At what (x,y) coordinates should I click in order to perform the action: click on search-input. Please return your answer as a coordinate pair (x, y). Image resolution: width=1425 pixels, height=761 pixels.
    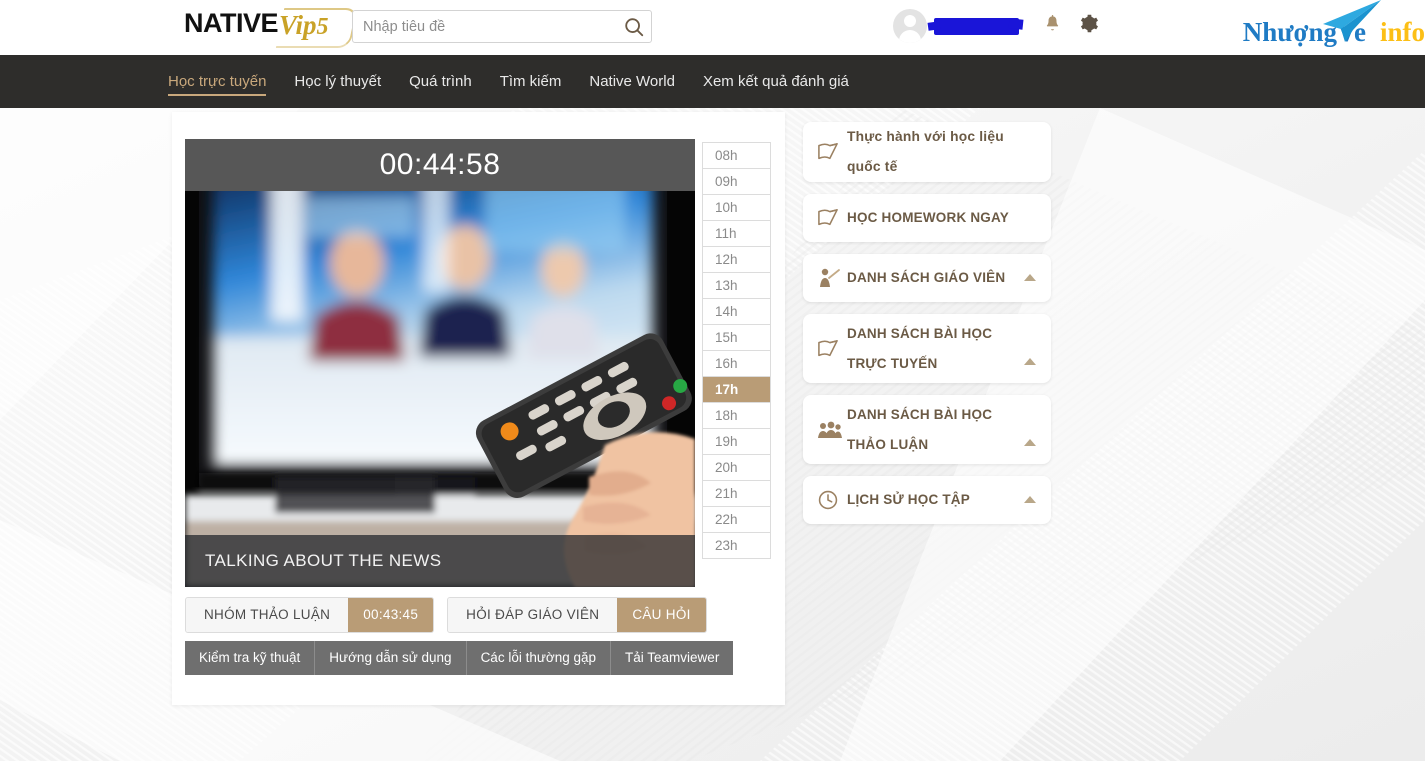
    Looking at the image, I should click on (485, 26).